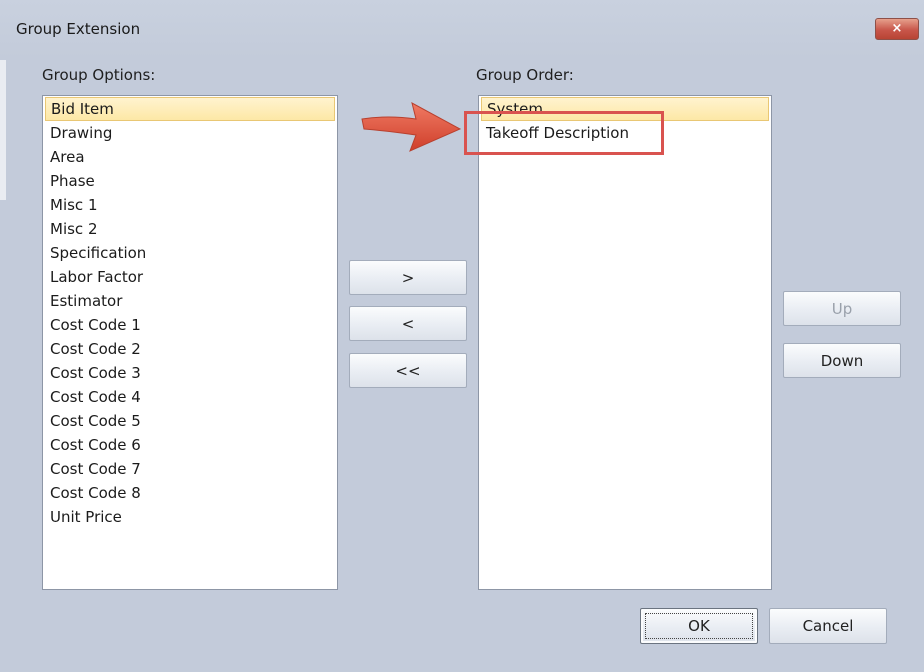 The height and width of the screenshot is (672, 924). Describe the element at coordinates (842, 360) in the screenshot. I see `down-button: Down` at that location.